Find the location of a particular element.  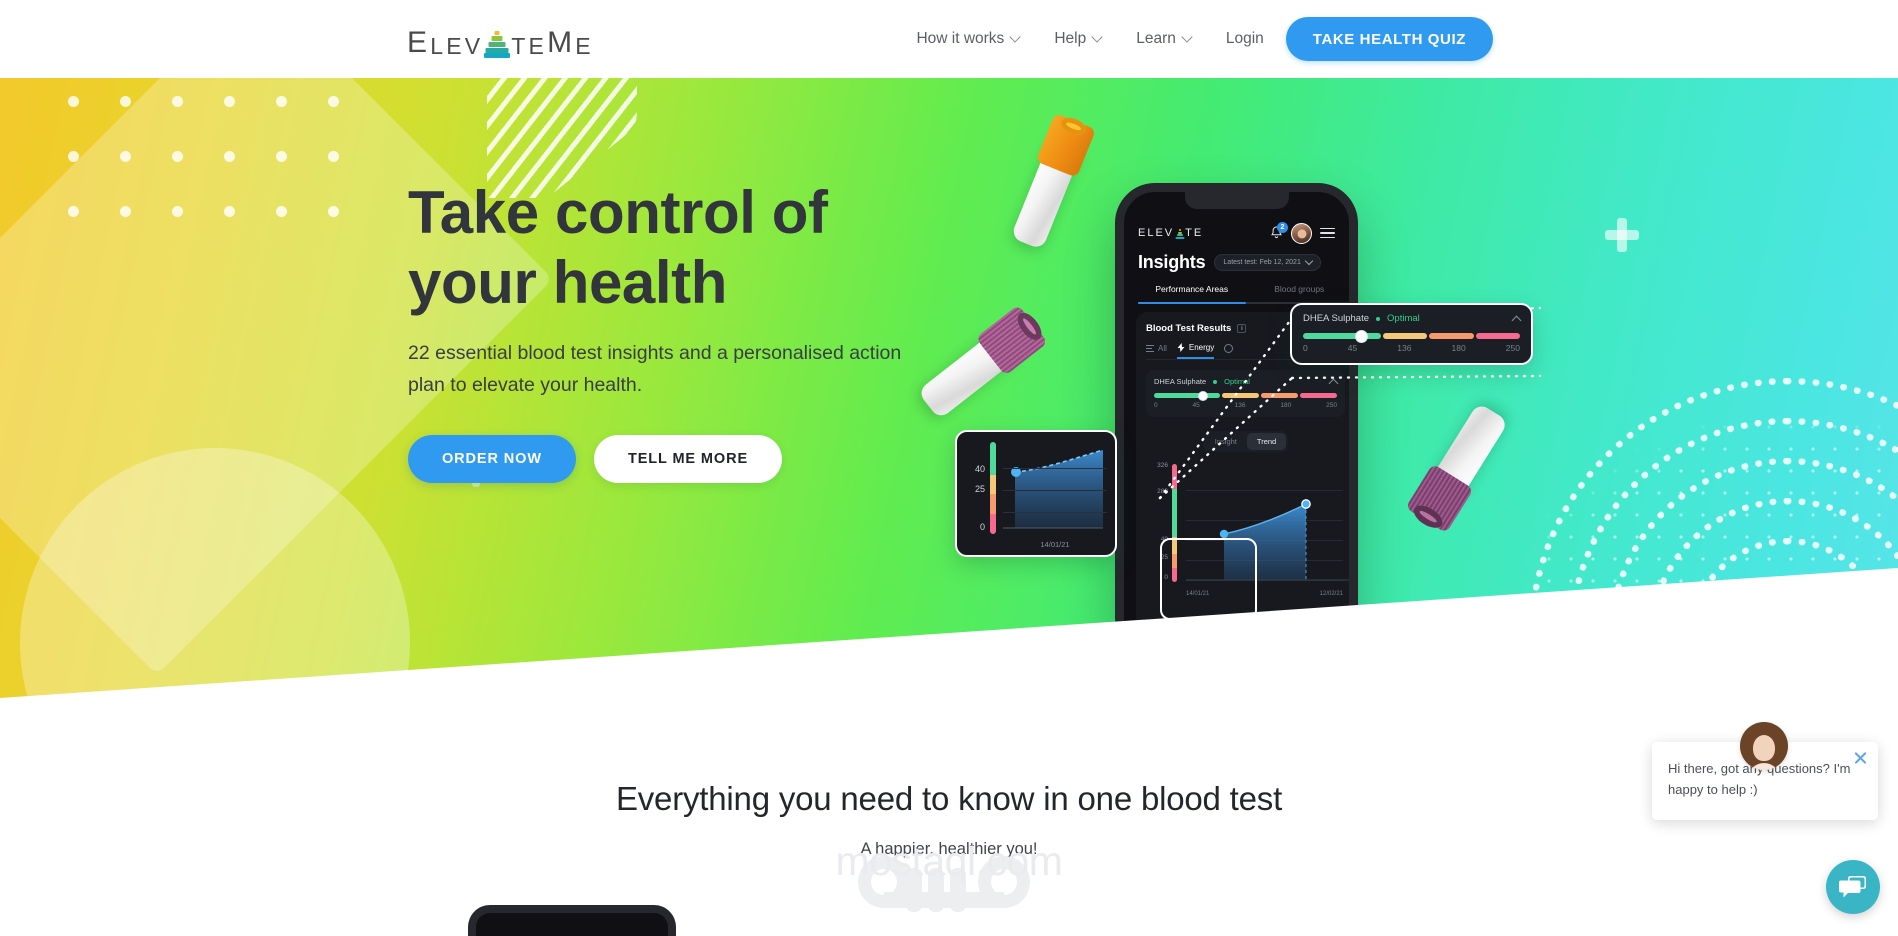

app-logo-elev: ELEV is located at coordinates (1156, 233).